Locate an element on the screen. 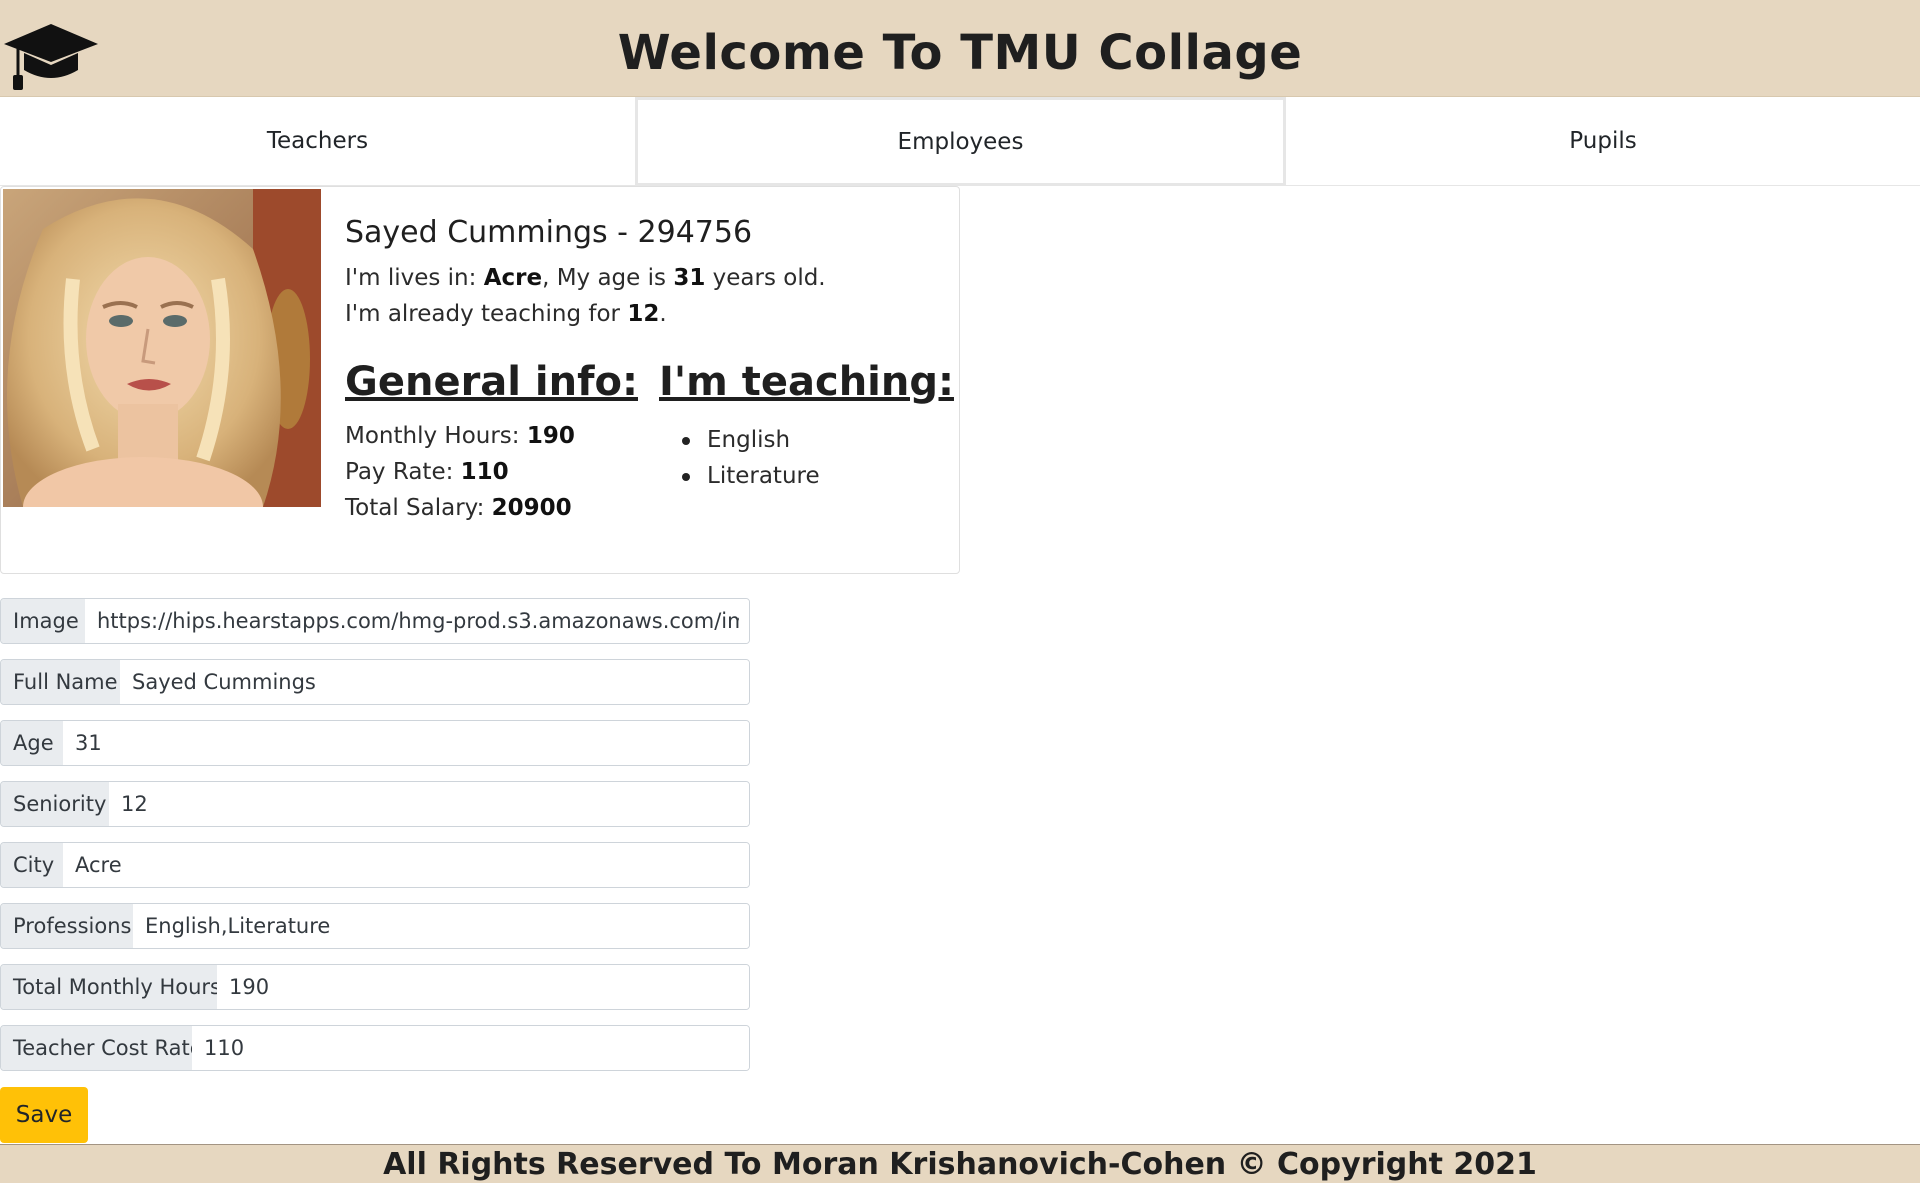  tab-employees: Employees is located at coordinates (960, 141).